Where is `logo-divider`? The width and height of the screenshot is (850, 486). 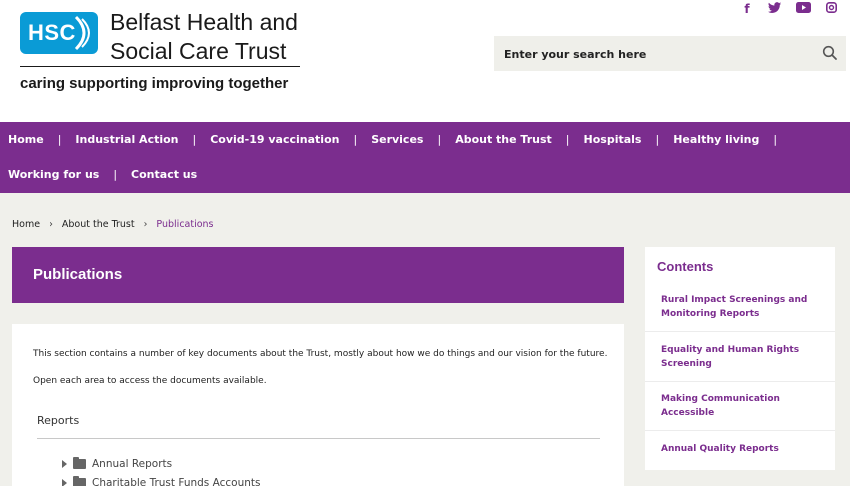 logo-divider is located at coordinates (160, 66).